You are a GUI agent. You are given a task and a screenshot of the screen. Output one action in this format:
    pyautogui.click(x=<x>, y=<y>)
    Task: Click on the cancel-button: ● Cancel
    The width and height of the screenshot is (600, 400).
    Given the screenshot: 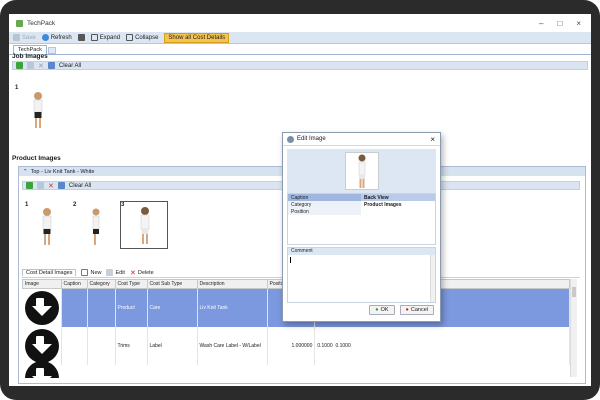 What is the action you would take?
    pyautogui.click(x=416, y=310)
    